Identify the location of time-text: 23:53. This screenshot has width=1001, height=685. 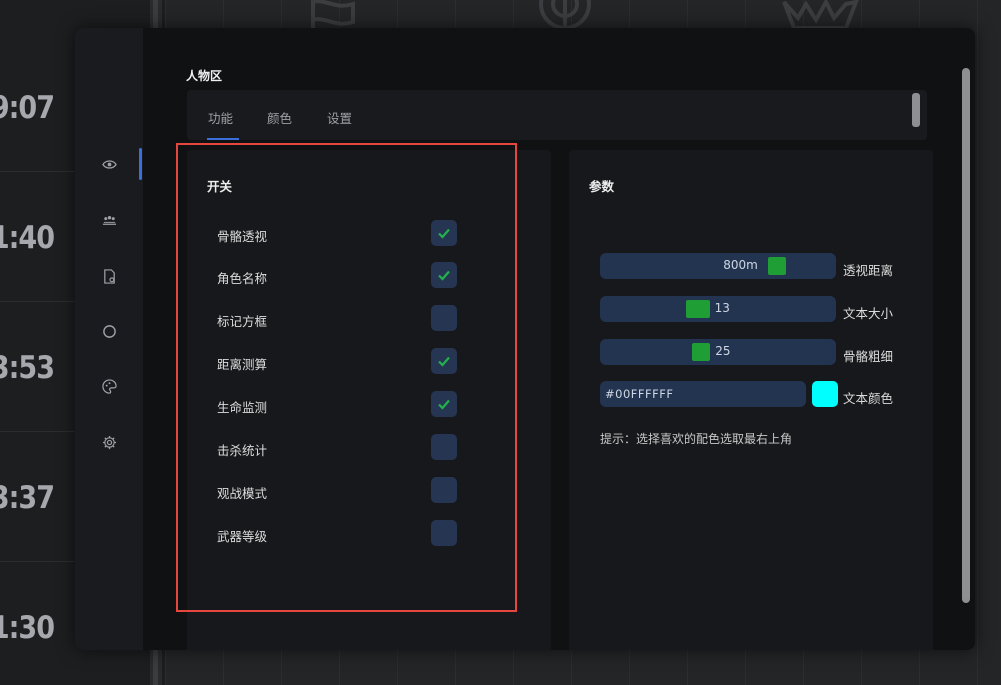
(27, 367).